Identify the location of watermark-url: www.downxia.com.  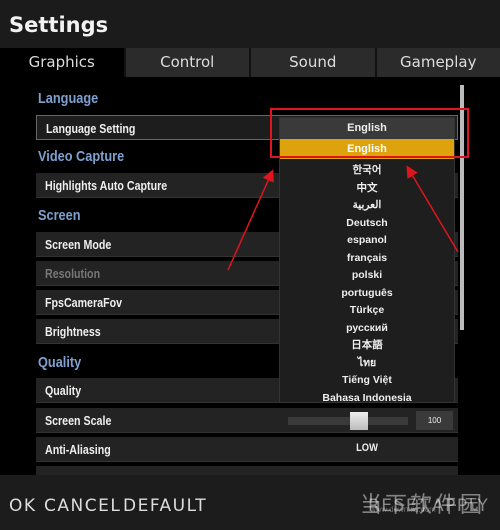
(403, 509).